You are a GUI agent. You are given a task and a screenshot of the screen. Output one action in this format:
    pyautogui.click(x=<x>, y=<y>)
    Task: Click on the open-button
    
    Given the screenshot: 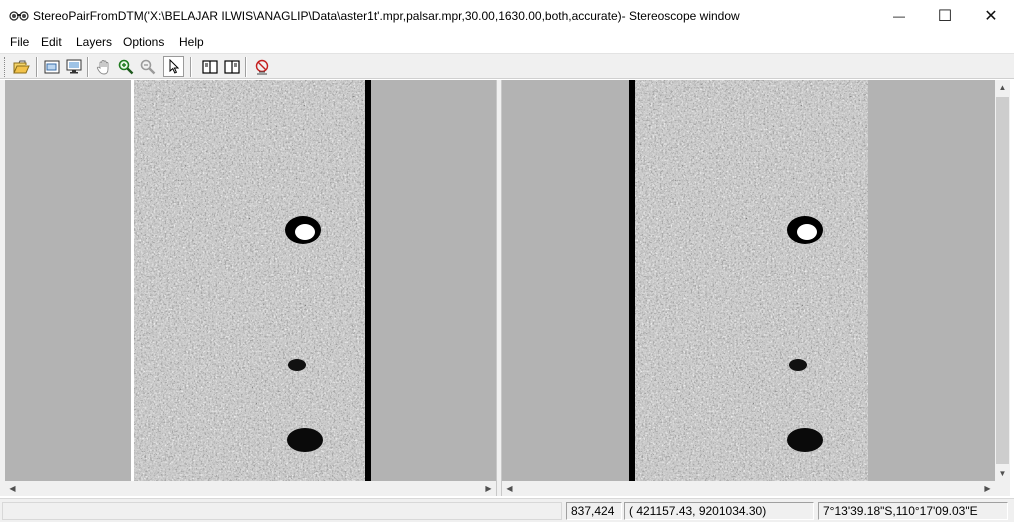 What is the action you would take?
    pyautogui.click(x=21, y=66)
    